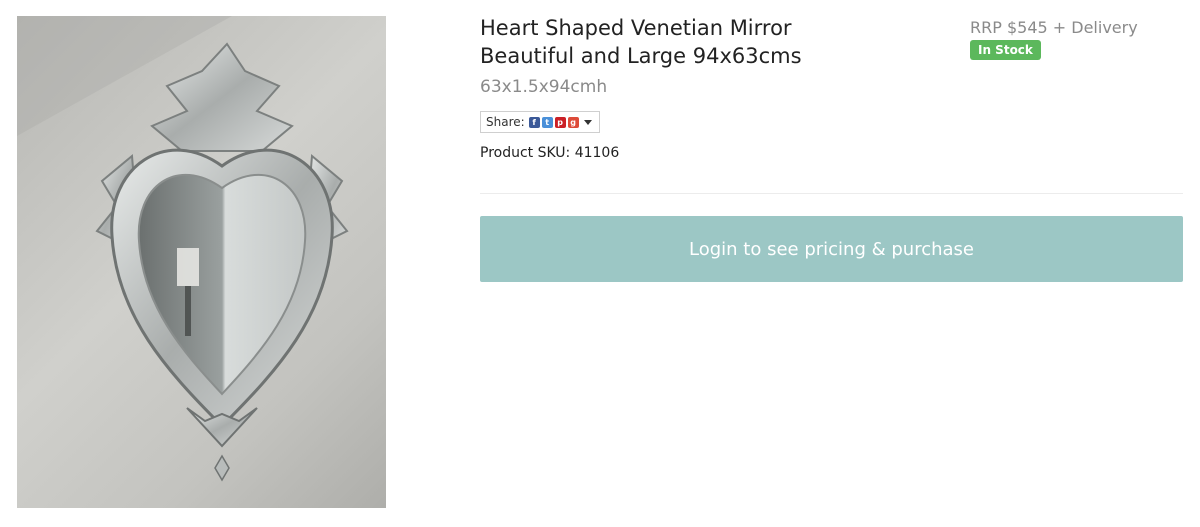 This screenshot has height=527, width=1200. I want to click on facebook-icon: f, so click(534, 122).